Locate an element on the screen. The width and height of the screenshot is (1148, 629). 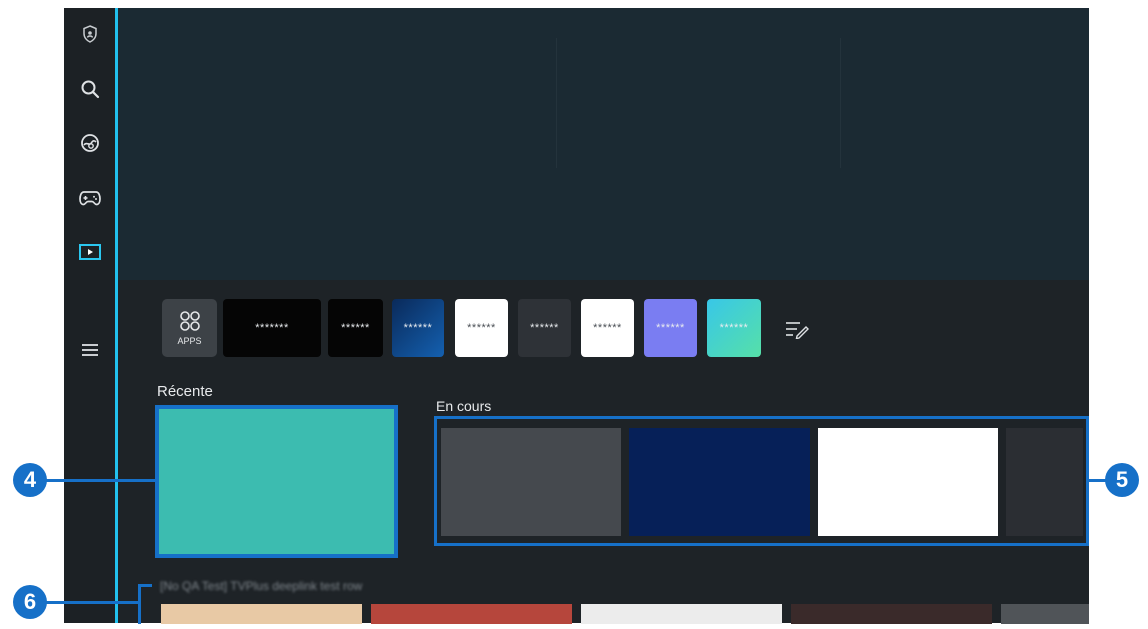
apps-button: APPS is located at coordinates (189, 328).